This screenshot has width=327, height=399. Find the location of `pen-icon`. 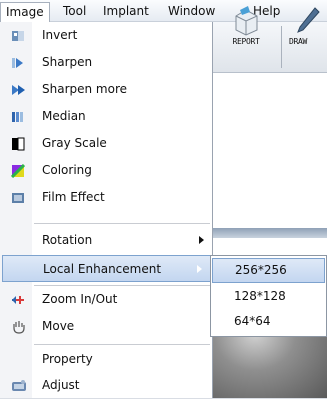

pen-icon is located at coordinates (308, 20).